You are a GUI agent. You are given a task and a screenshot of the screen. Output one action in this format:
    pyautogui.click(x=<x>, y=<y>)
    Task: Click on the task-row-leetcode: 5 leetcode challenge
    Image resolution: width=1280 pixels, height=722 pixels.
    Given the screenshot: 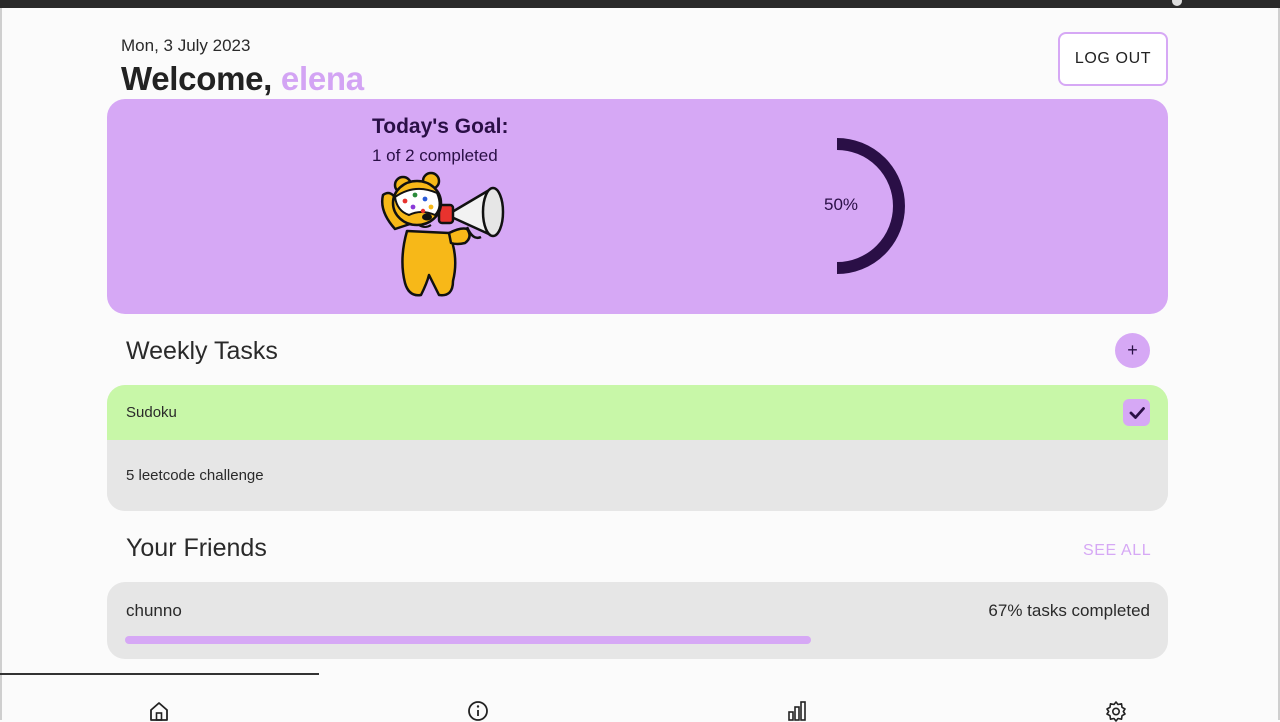 What is the action you would take?
    pyautogui.click(x=637, y=475)
    